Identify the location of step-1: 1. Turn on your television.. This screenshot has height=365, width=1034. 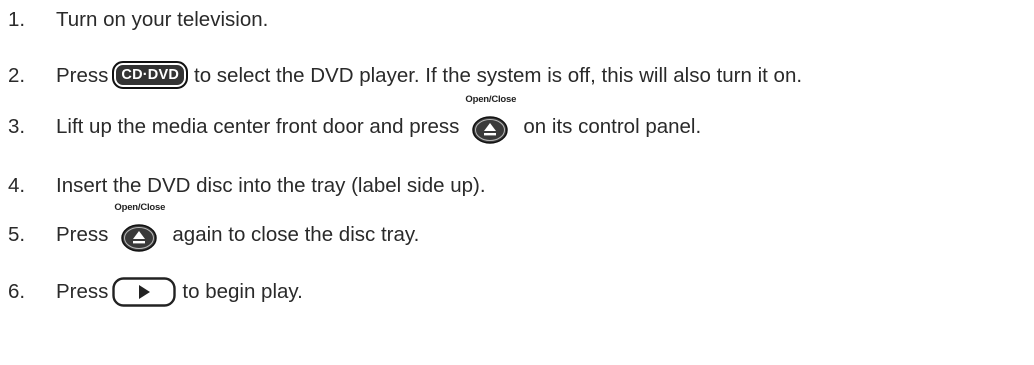
(138, 20).